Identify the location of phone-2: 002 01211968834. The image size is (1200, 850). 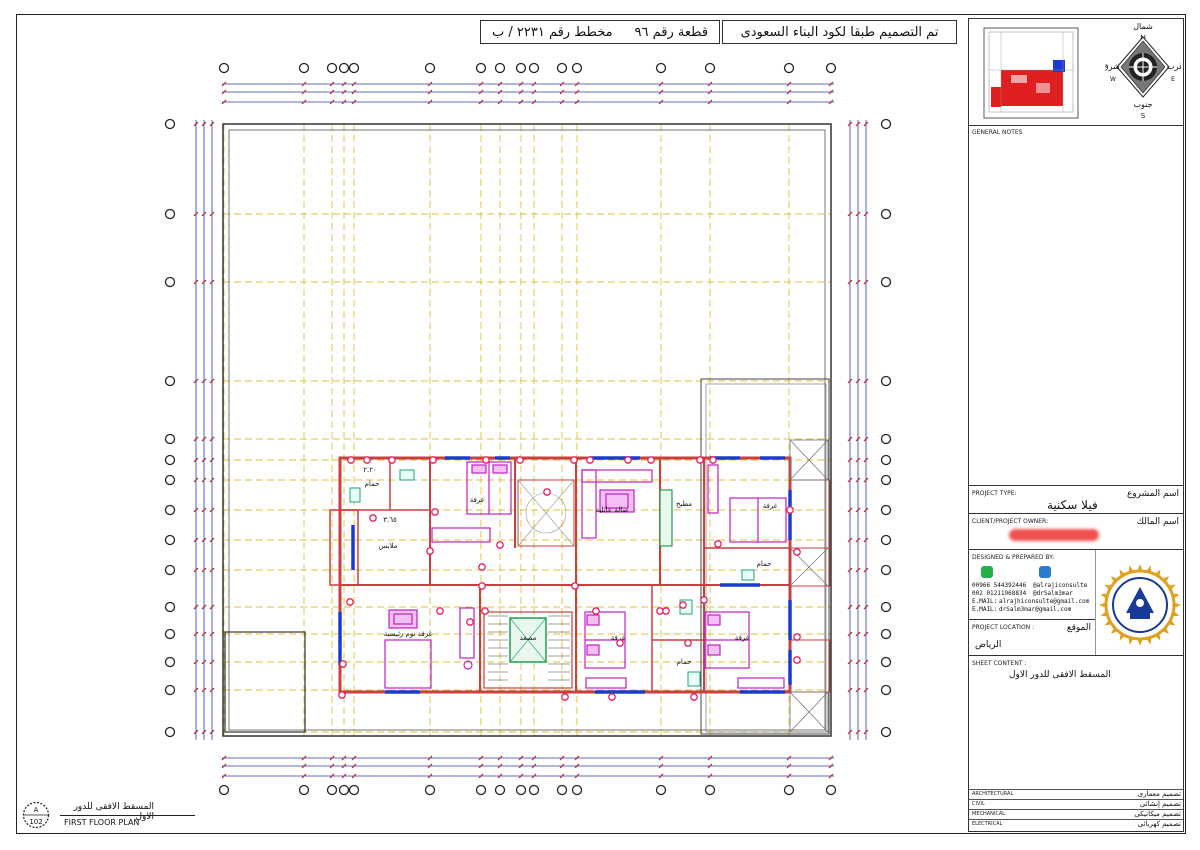
(999, 593).